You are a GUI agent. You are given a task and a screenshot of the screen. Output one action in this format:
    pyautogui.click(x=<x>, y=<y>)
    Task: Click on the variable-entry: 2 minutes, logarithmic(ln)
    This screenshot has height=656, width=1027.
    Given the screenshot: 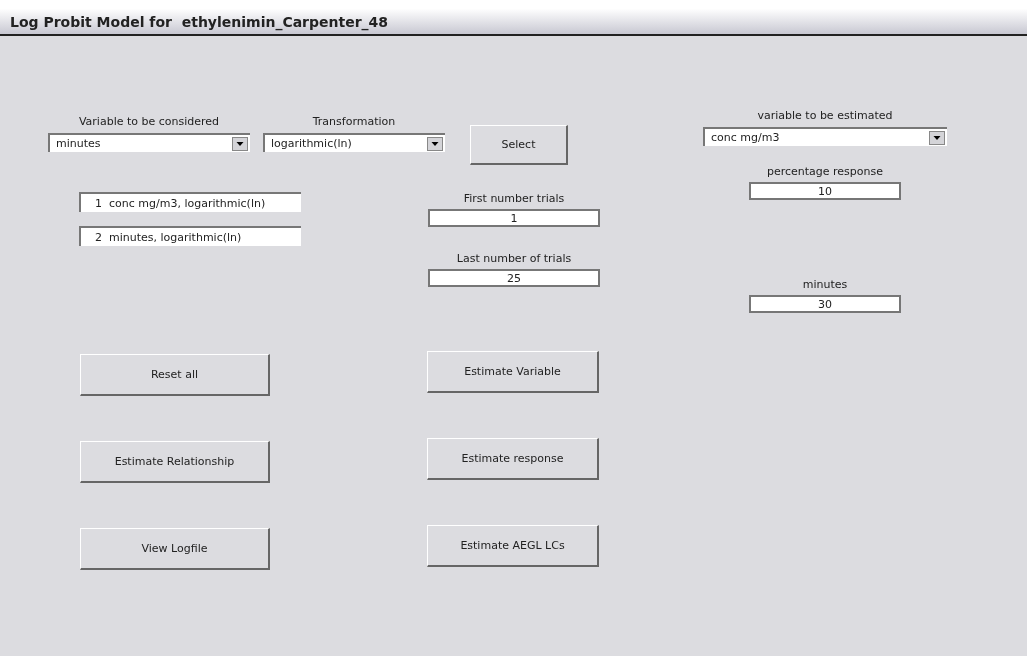 What is the action you would take?
    pyautogui.click(x=190, y=236)
    